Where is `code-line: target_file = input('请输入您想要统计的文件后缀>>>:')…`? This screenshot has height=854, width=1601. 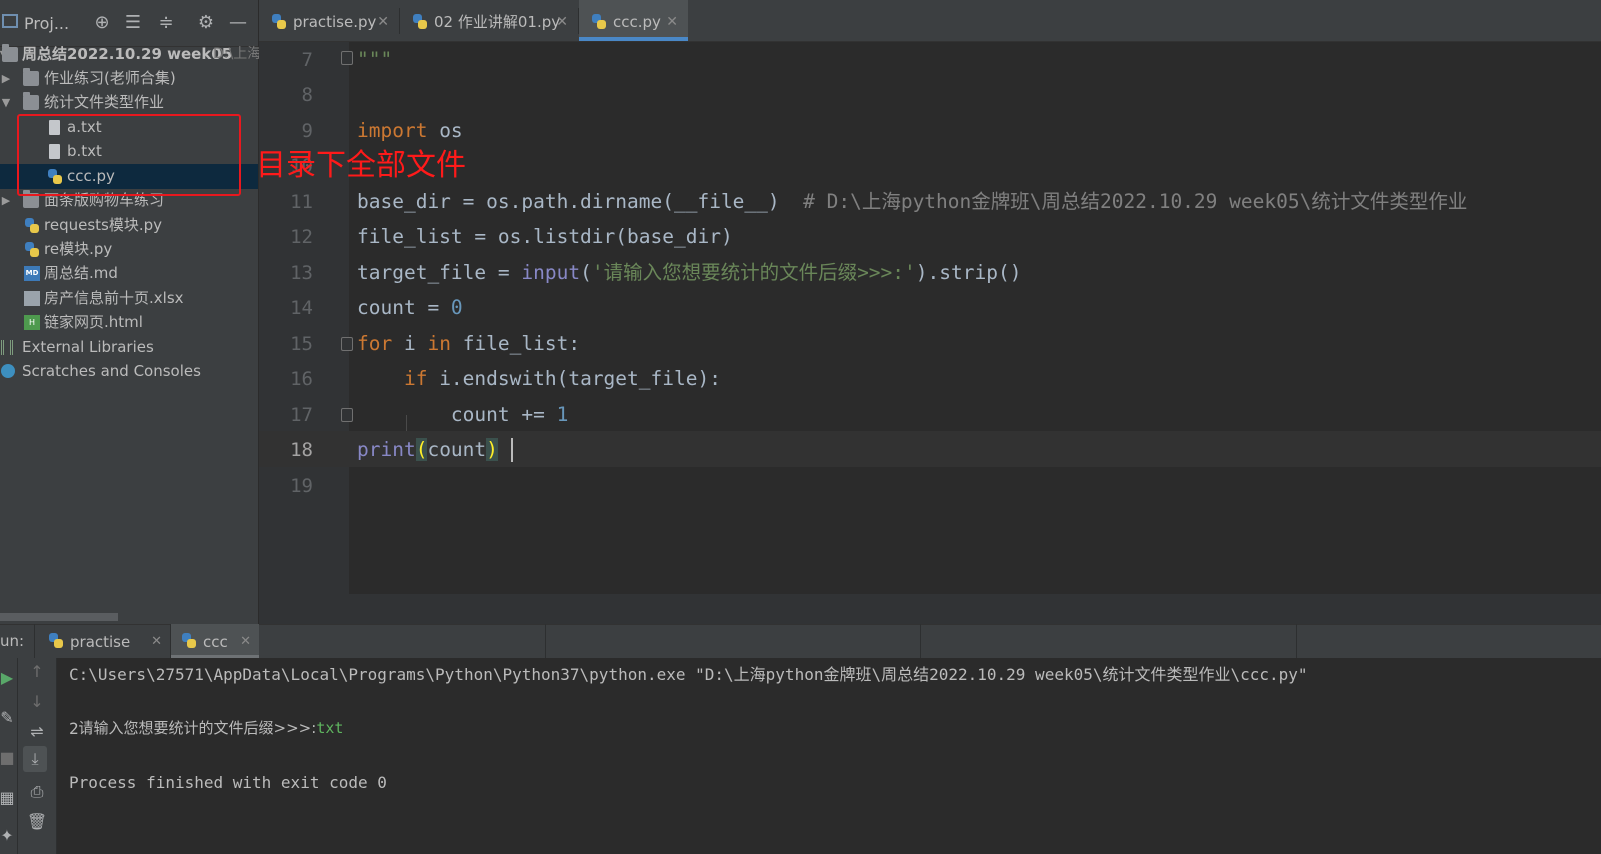 code-line: target_file = input('请输入您想要统计的文件后缀>>>:')… is located at coordinates (689, 273).